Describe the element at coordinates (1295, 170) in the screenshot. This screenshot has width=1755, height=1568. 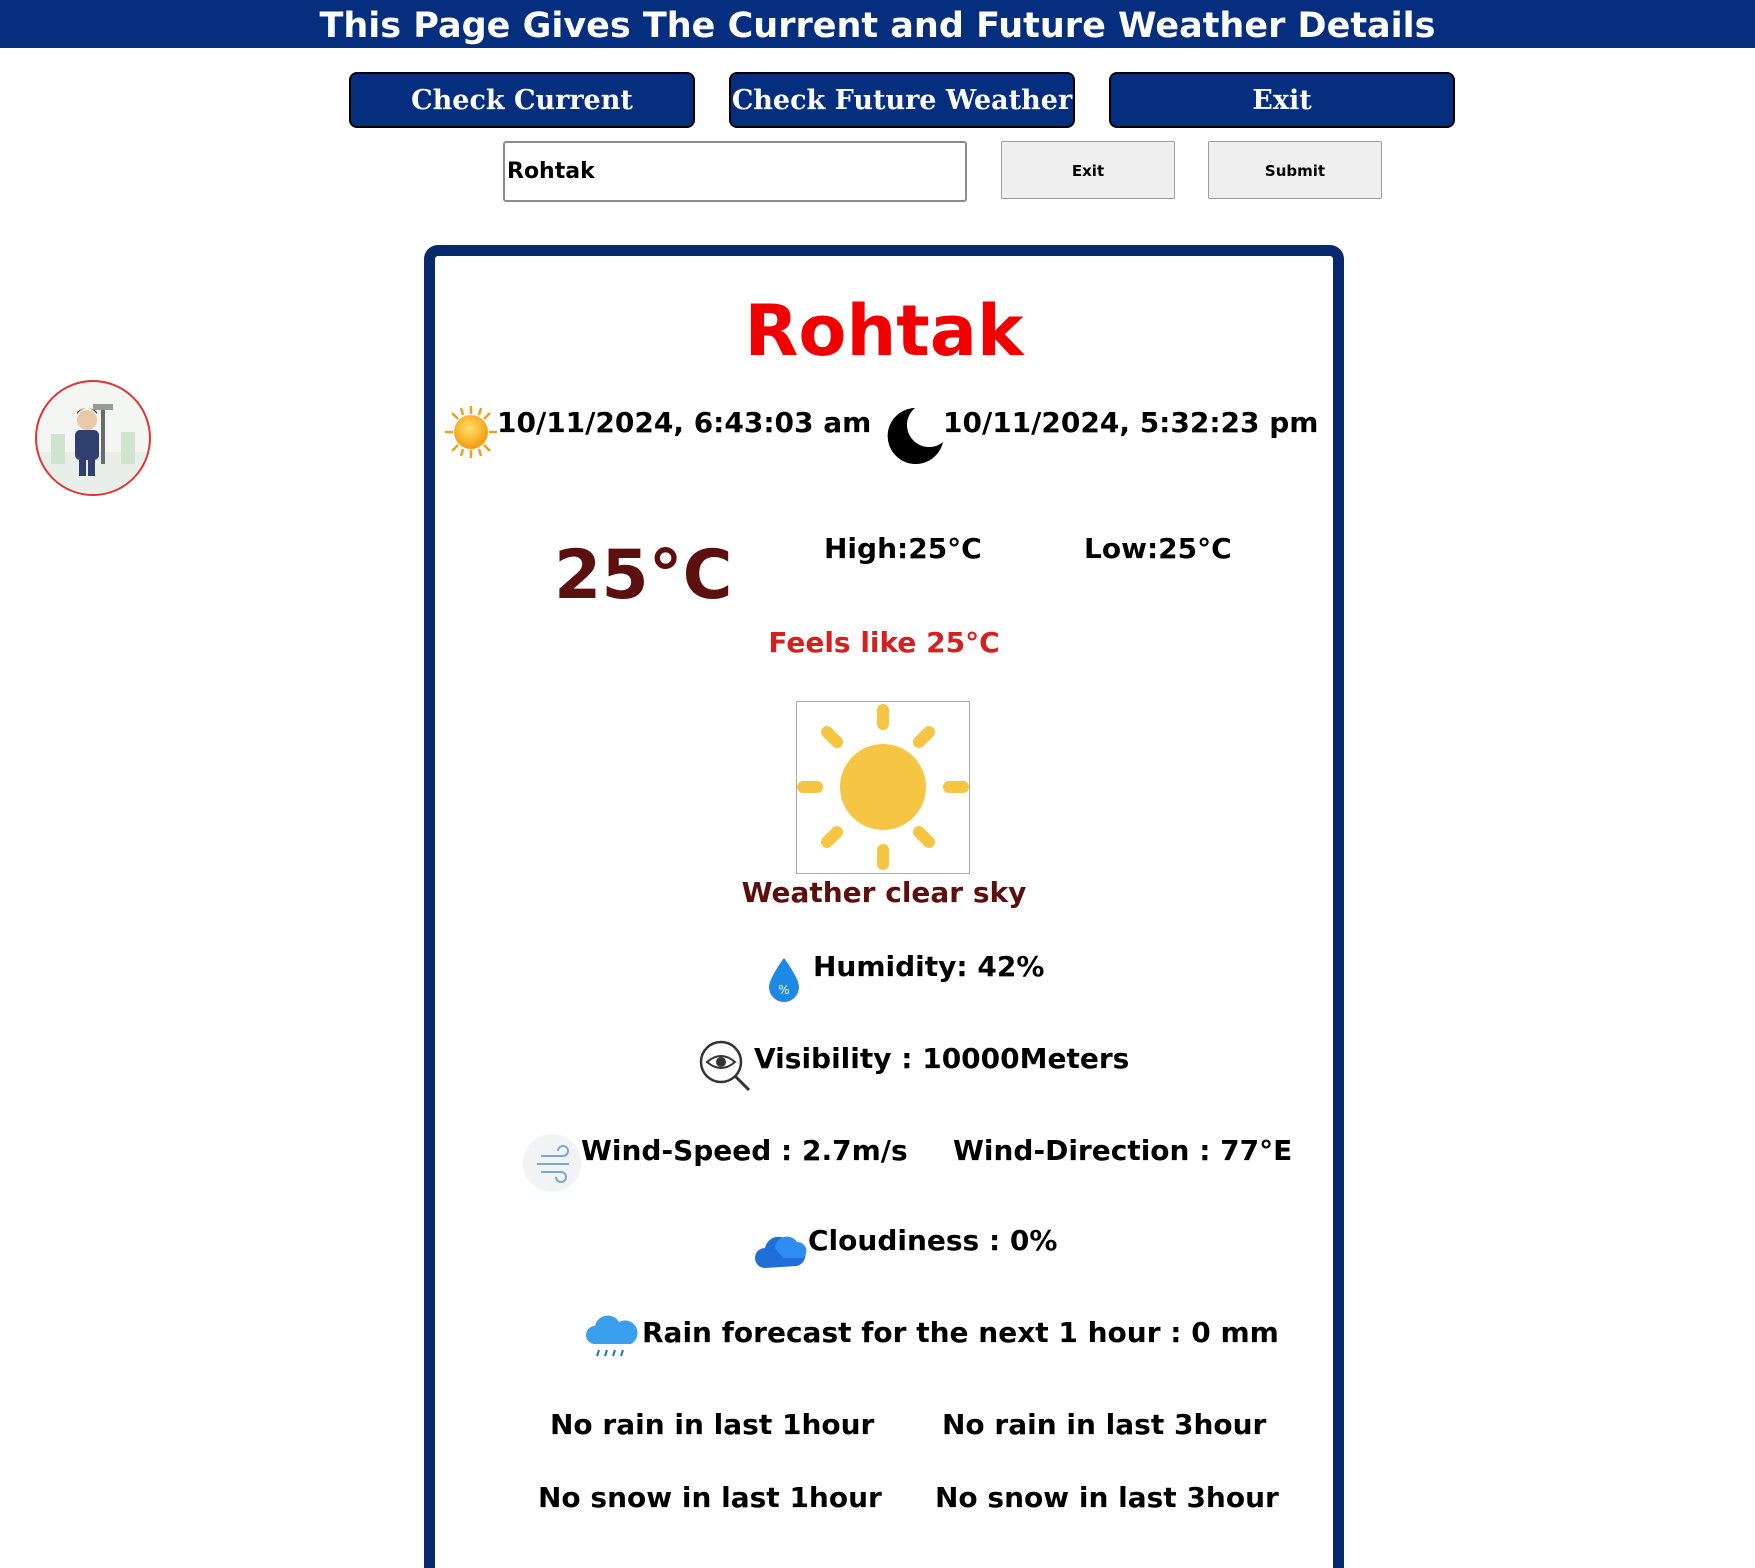
I see `submit-button: Submit` at that location.